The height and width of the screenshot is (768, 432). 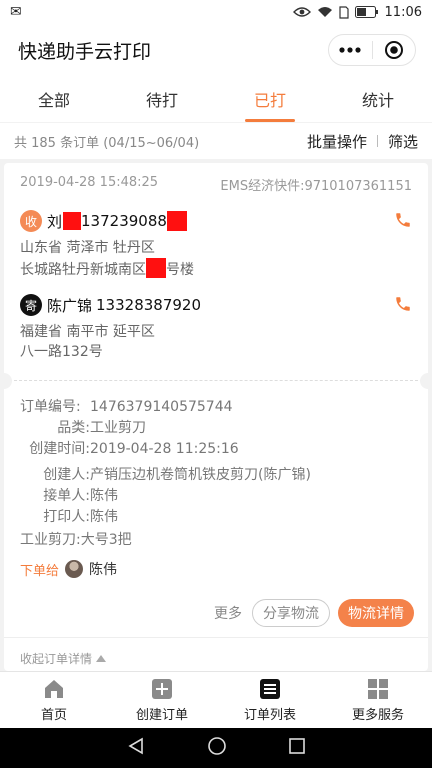 What do you see at coordinates (377, 141) in the screenshot?
I see `action-divider` at bounding box center [377, 141].